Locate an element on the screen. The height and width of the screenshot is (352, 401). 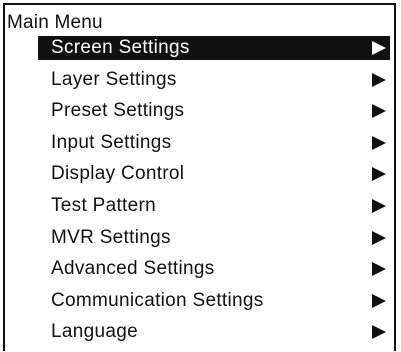
menu-item-label: MVR Settings is located at coordinates (111, 237).